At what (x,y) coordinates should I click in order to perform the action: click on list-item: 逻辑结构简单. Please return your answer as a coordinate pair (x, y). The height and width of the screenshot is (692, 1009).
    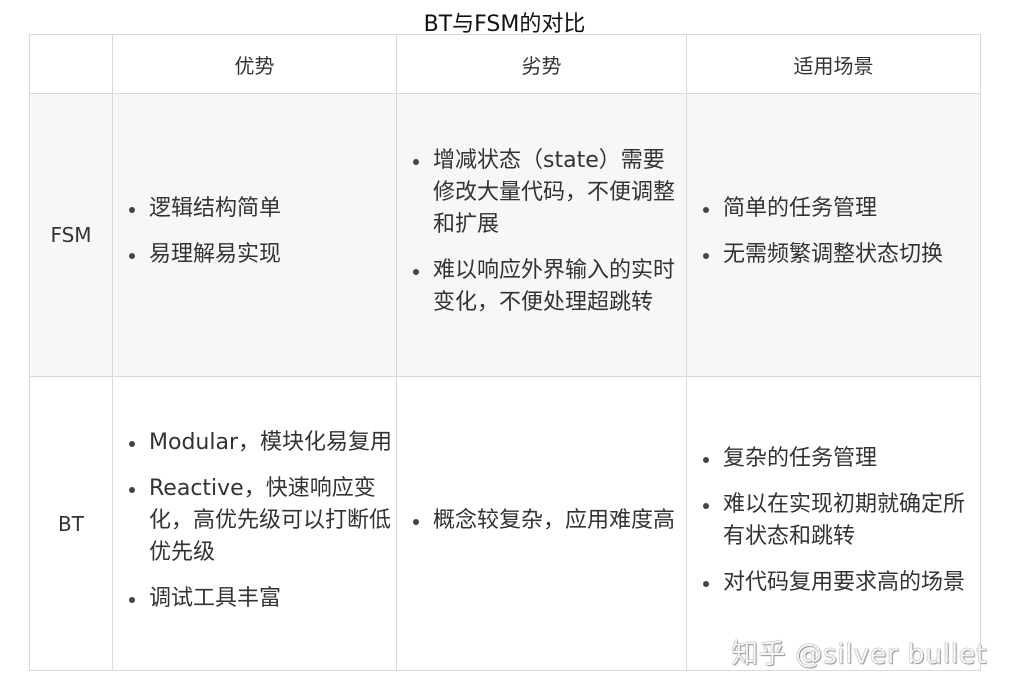
    Looking at the image, I should click on (262, 209).